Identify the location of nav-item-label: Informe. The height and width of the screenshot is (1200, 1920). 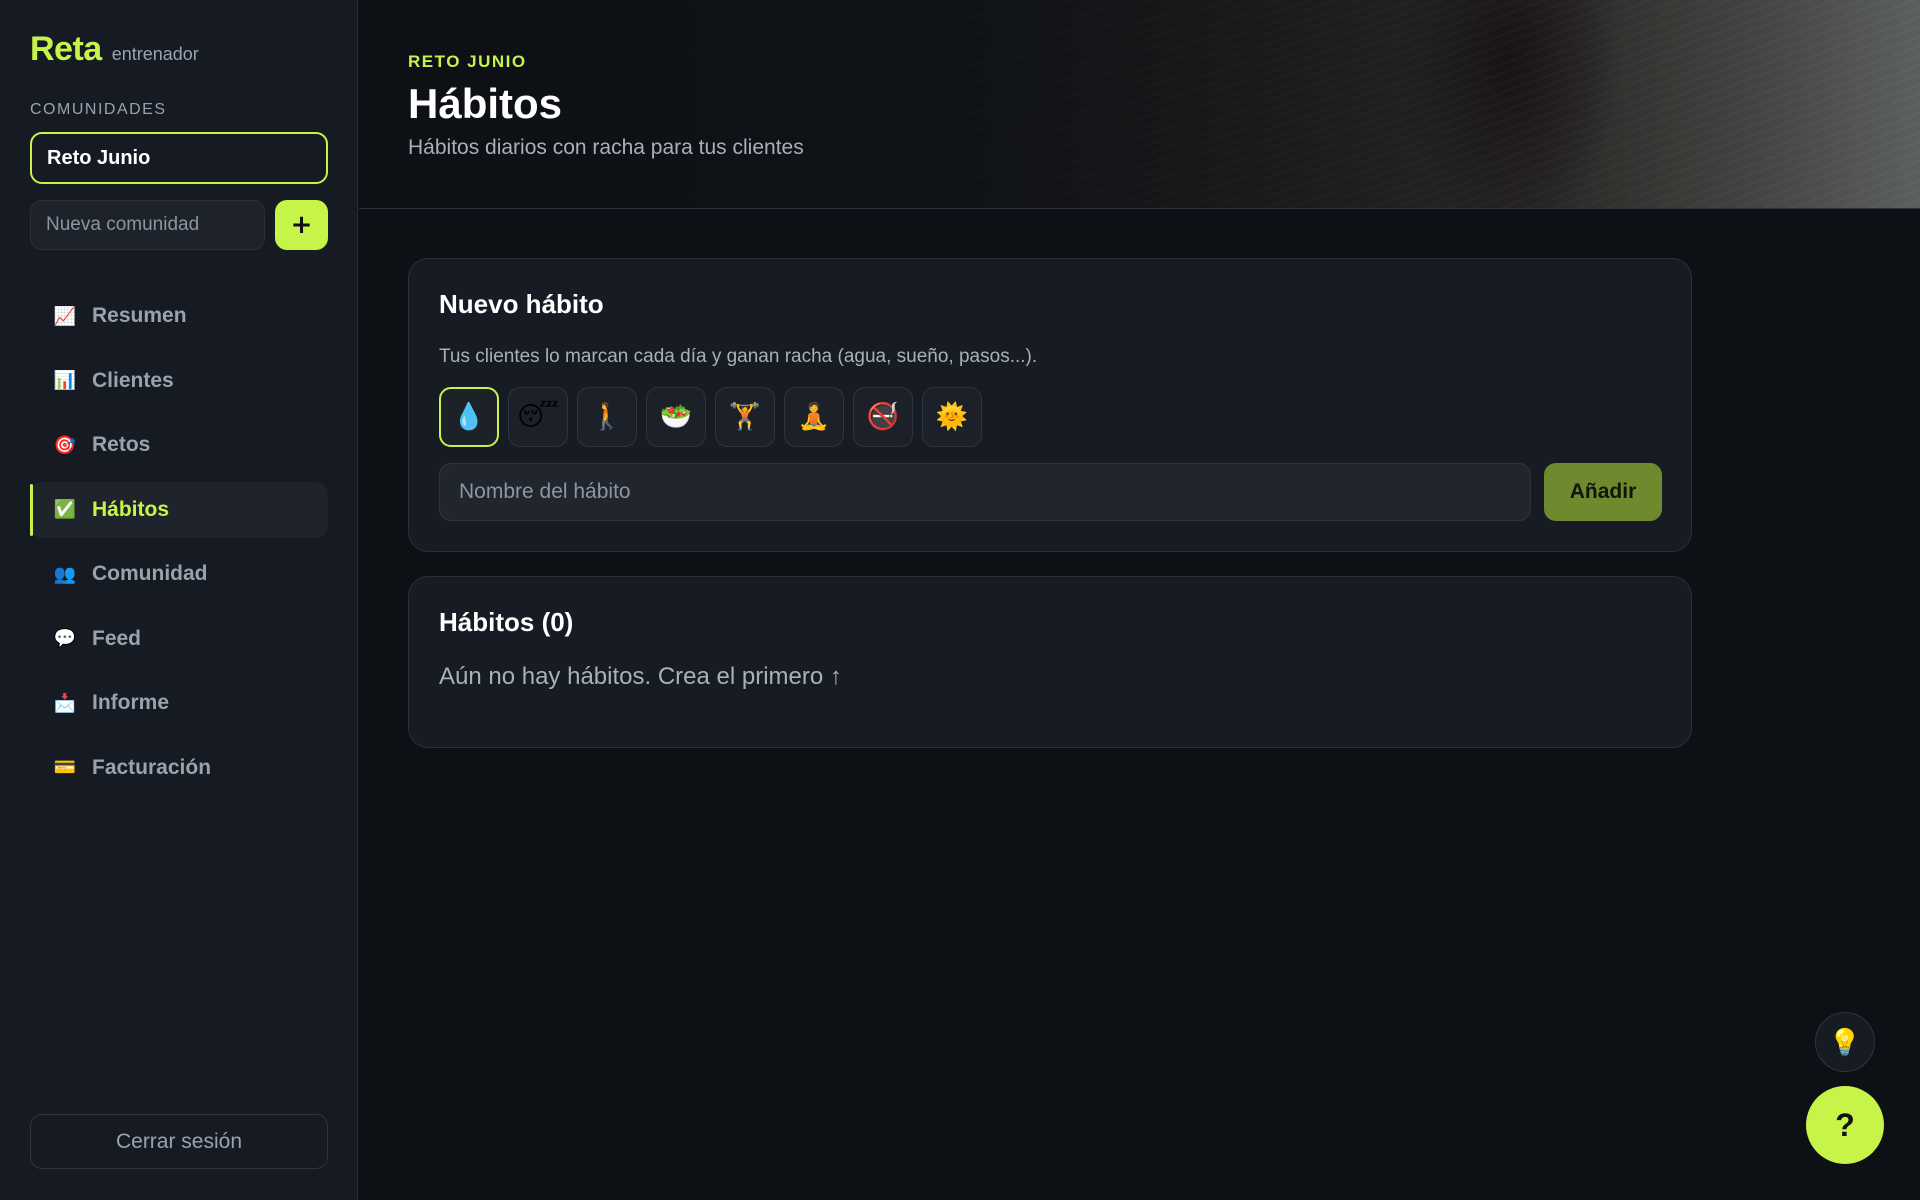
(131, 702).